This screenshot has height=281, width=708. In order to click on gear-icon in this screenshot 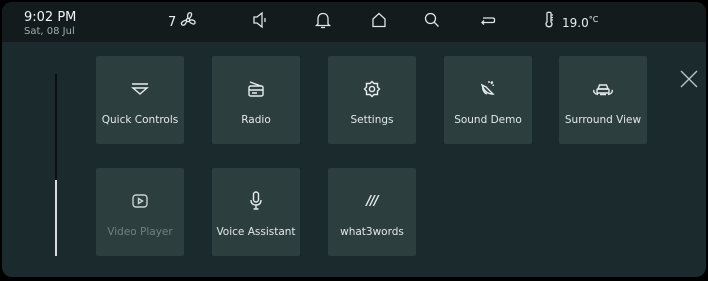, I will do `click(372, 89)`.